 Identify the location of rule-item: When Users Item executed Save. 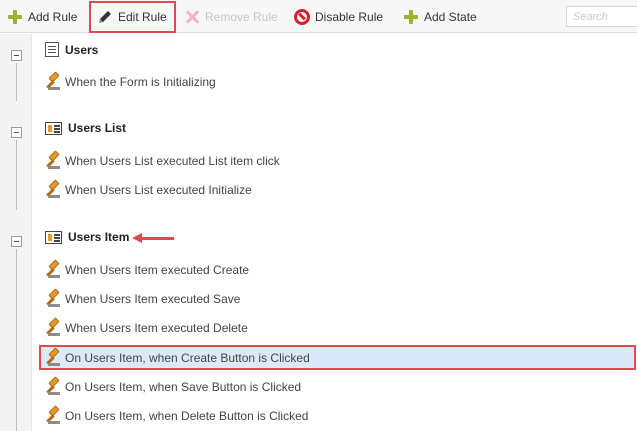
(143, 298).